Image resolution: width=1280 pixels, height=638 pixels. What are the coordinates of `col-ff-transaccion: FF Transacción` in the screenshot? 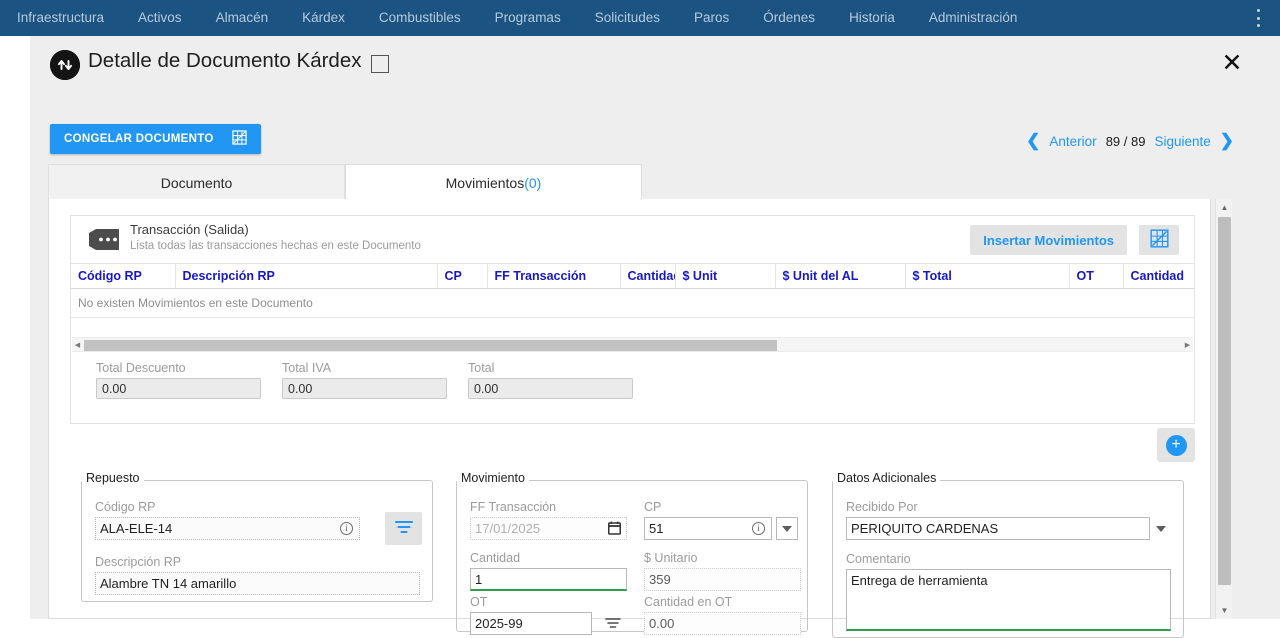 It's located at (554, 276).